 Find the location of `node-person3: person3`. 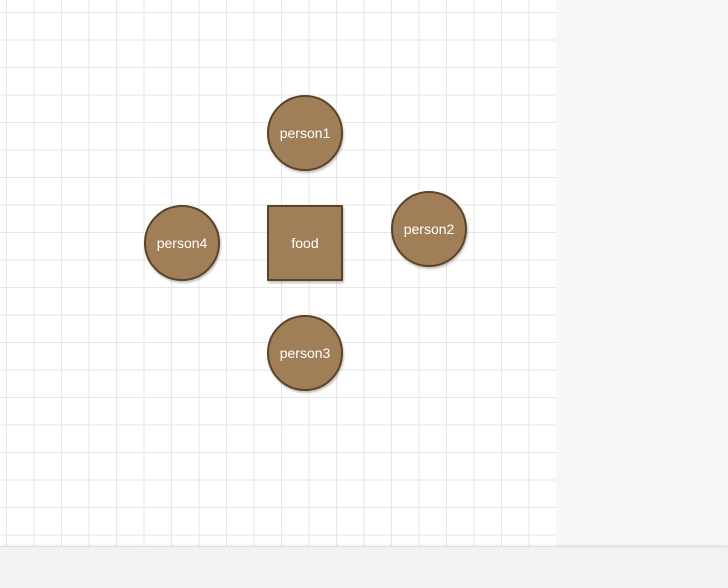

node-person3: person3 is located at coordinates (305, 353).